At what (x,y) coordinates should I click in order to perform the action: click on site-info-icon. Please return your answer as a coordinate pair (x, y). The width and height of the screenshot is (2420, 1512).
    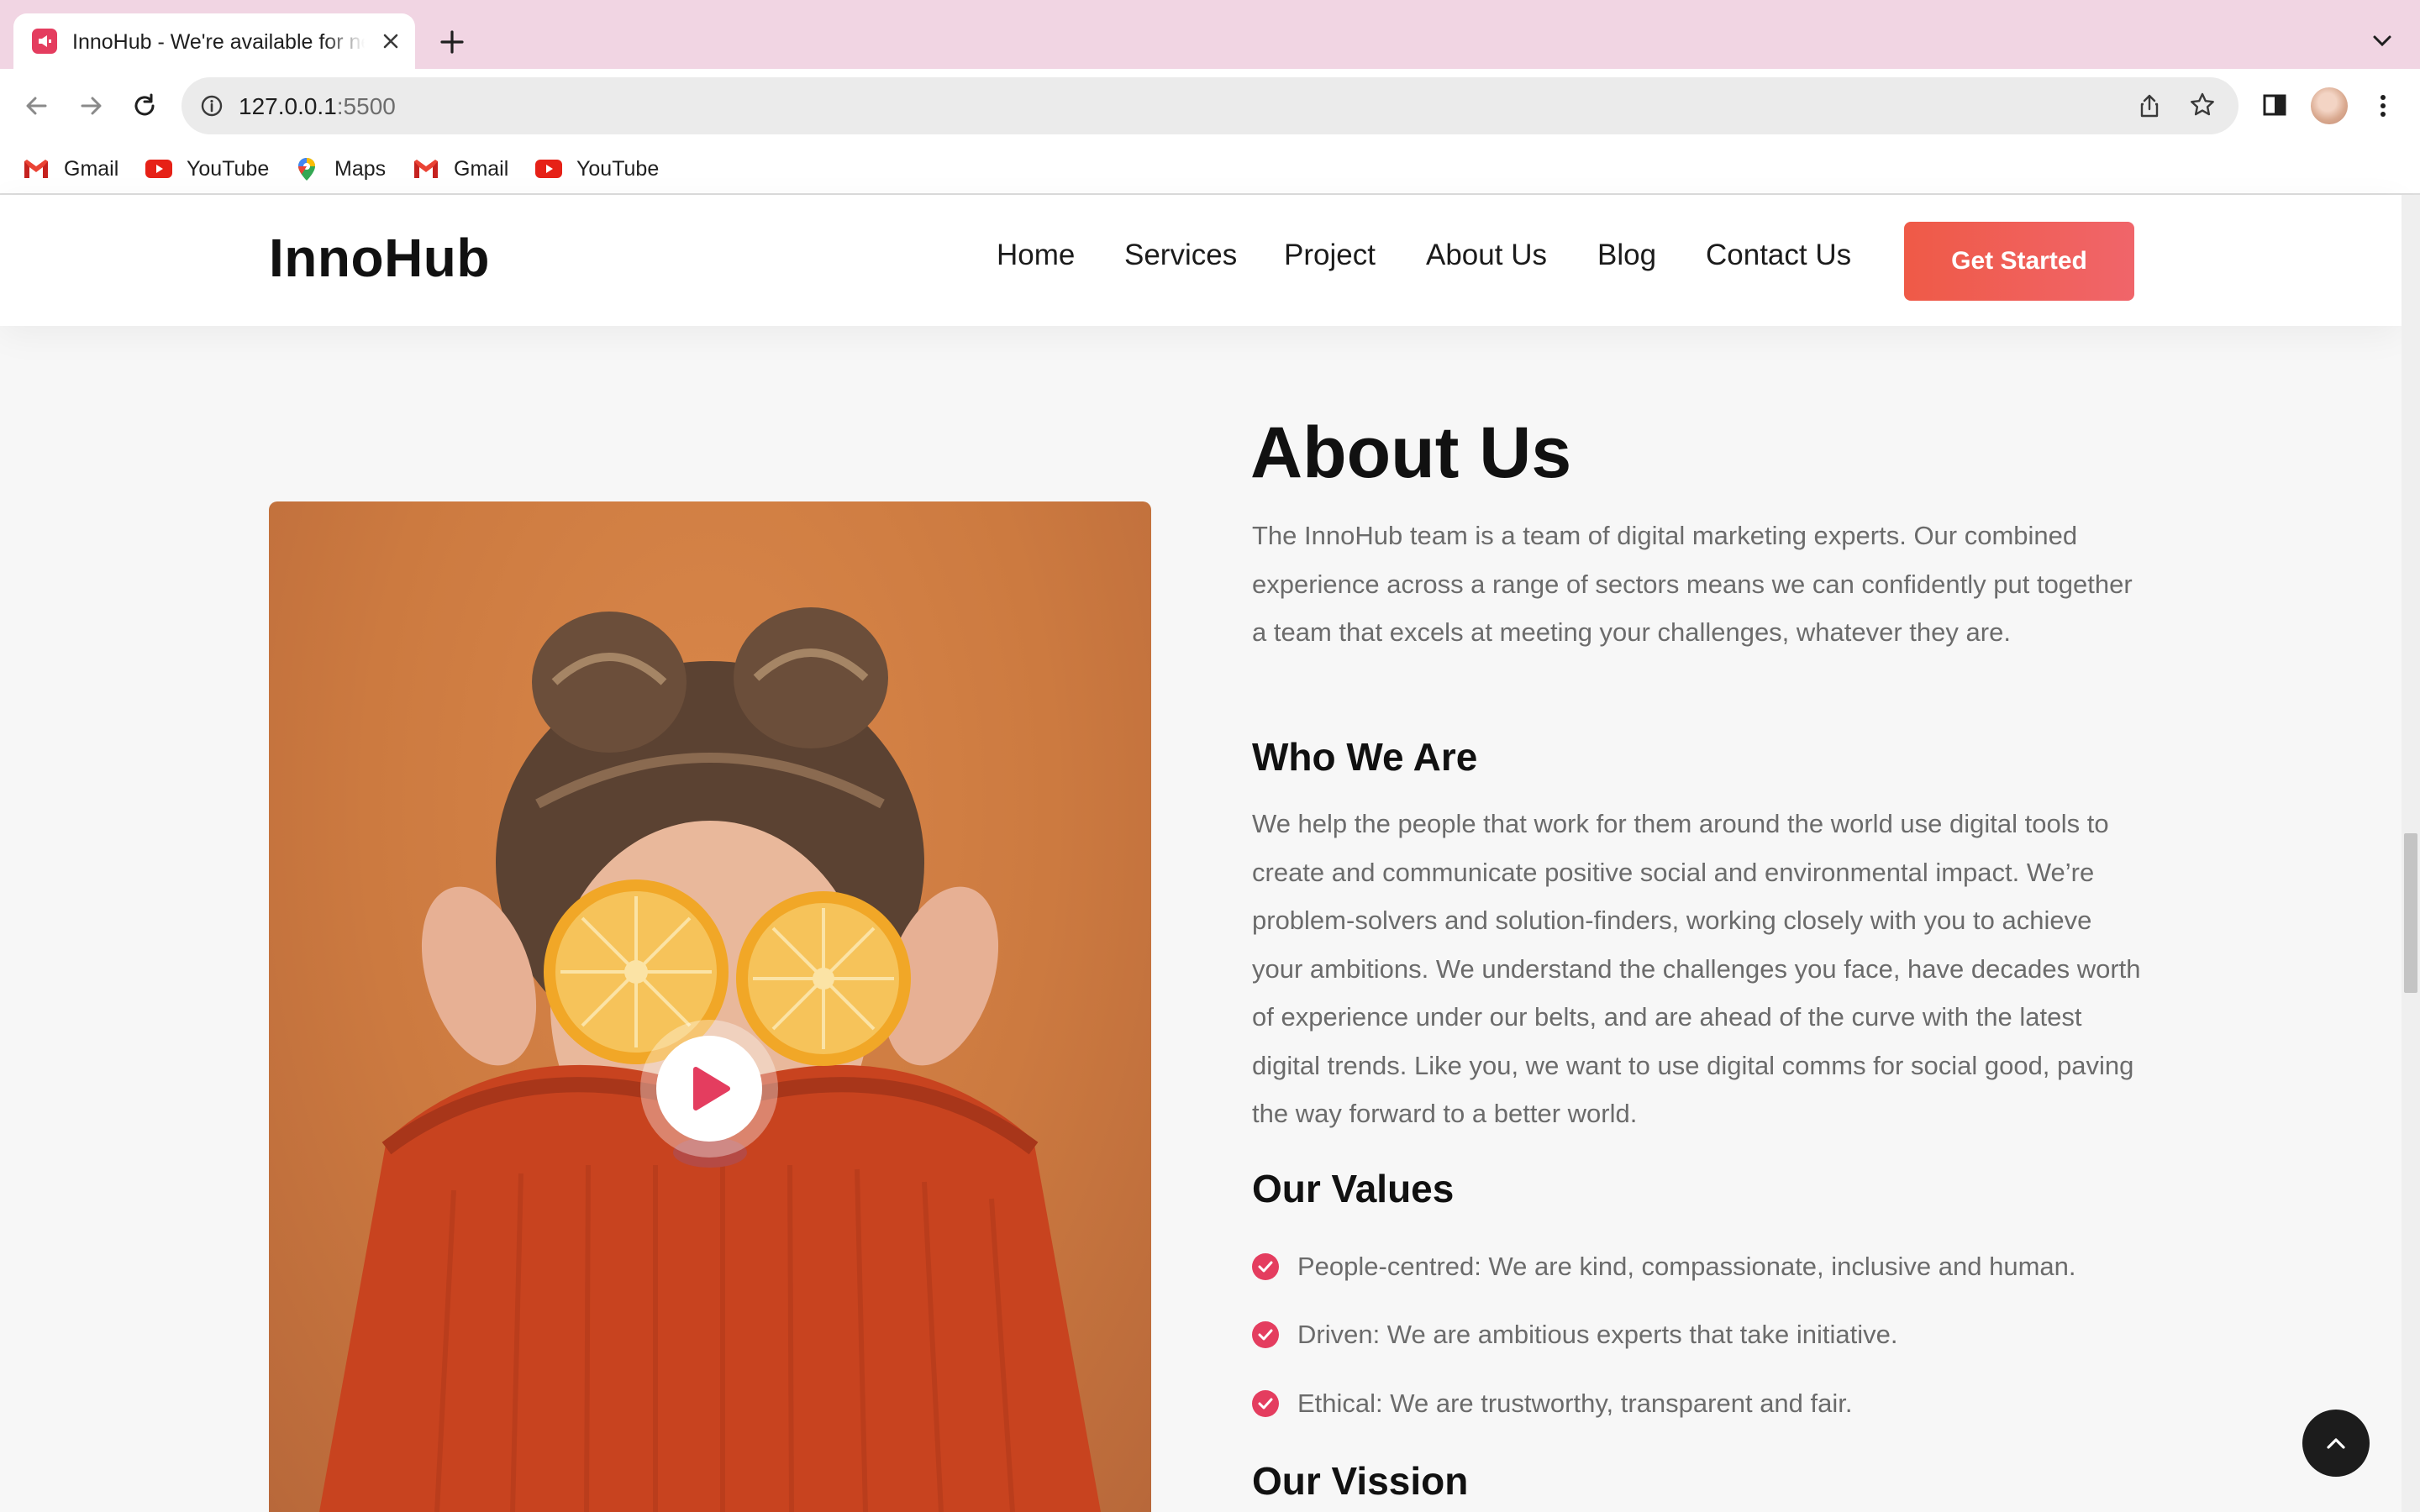
    Looking at the image, I should click on (212, 106).